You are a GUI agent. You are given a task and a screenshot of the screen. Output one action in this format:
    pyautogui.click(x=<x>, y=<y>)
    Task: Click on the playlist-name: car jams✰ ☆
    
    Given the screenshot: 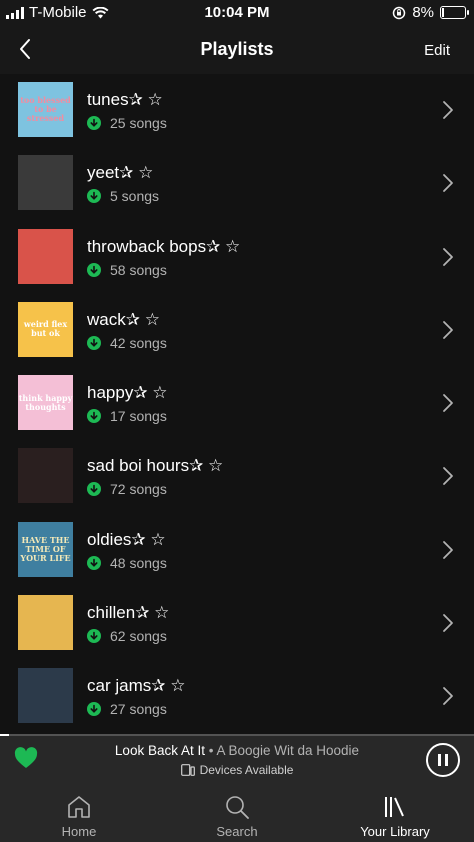 What is the action you would take?
    pyautogui.click(x=136, y=686)
    